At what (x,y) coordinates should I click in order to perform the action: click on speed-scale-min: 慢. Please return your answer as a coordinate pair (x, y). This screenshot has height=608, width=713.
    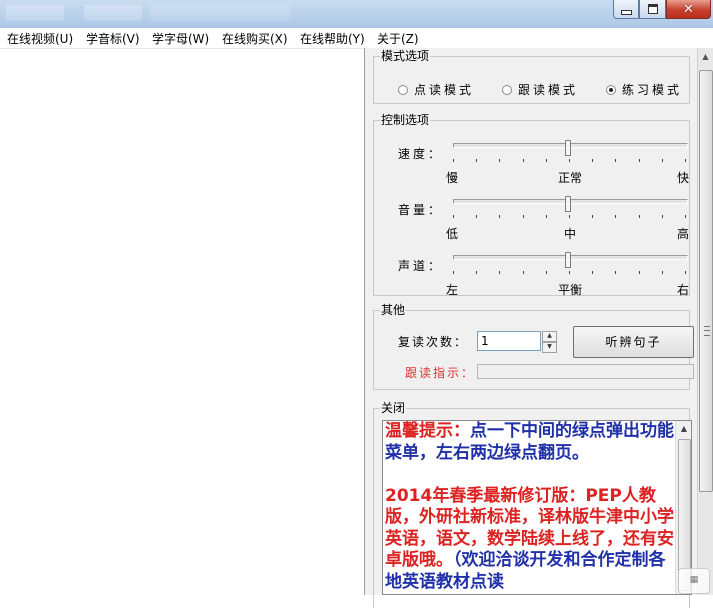
    Looking at the image, I should click on (452, 178).